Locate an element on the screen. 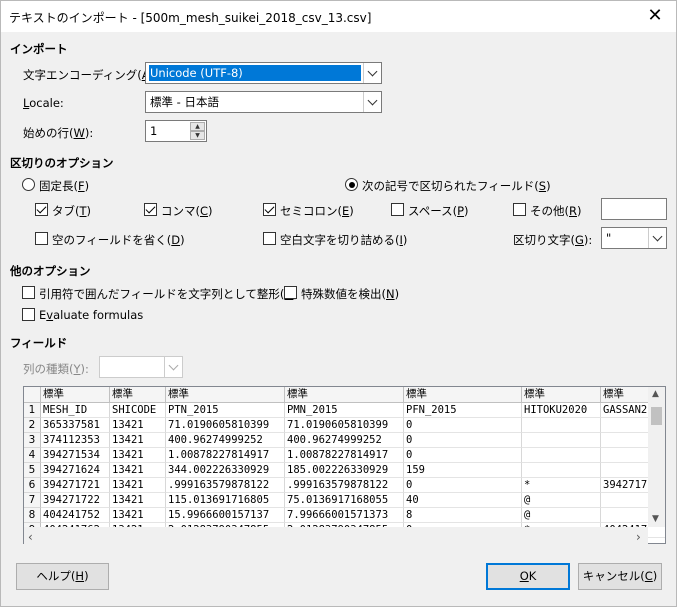  quoted-as-text-label: 引用符で囲んだフィールドを文字列として整形(O) is located at coordinates (168, 294).